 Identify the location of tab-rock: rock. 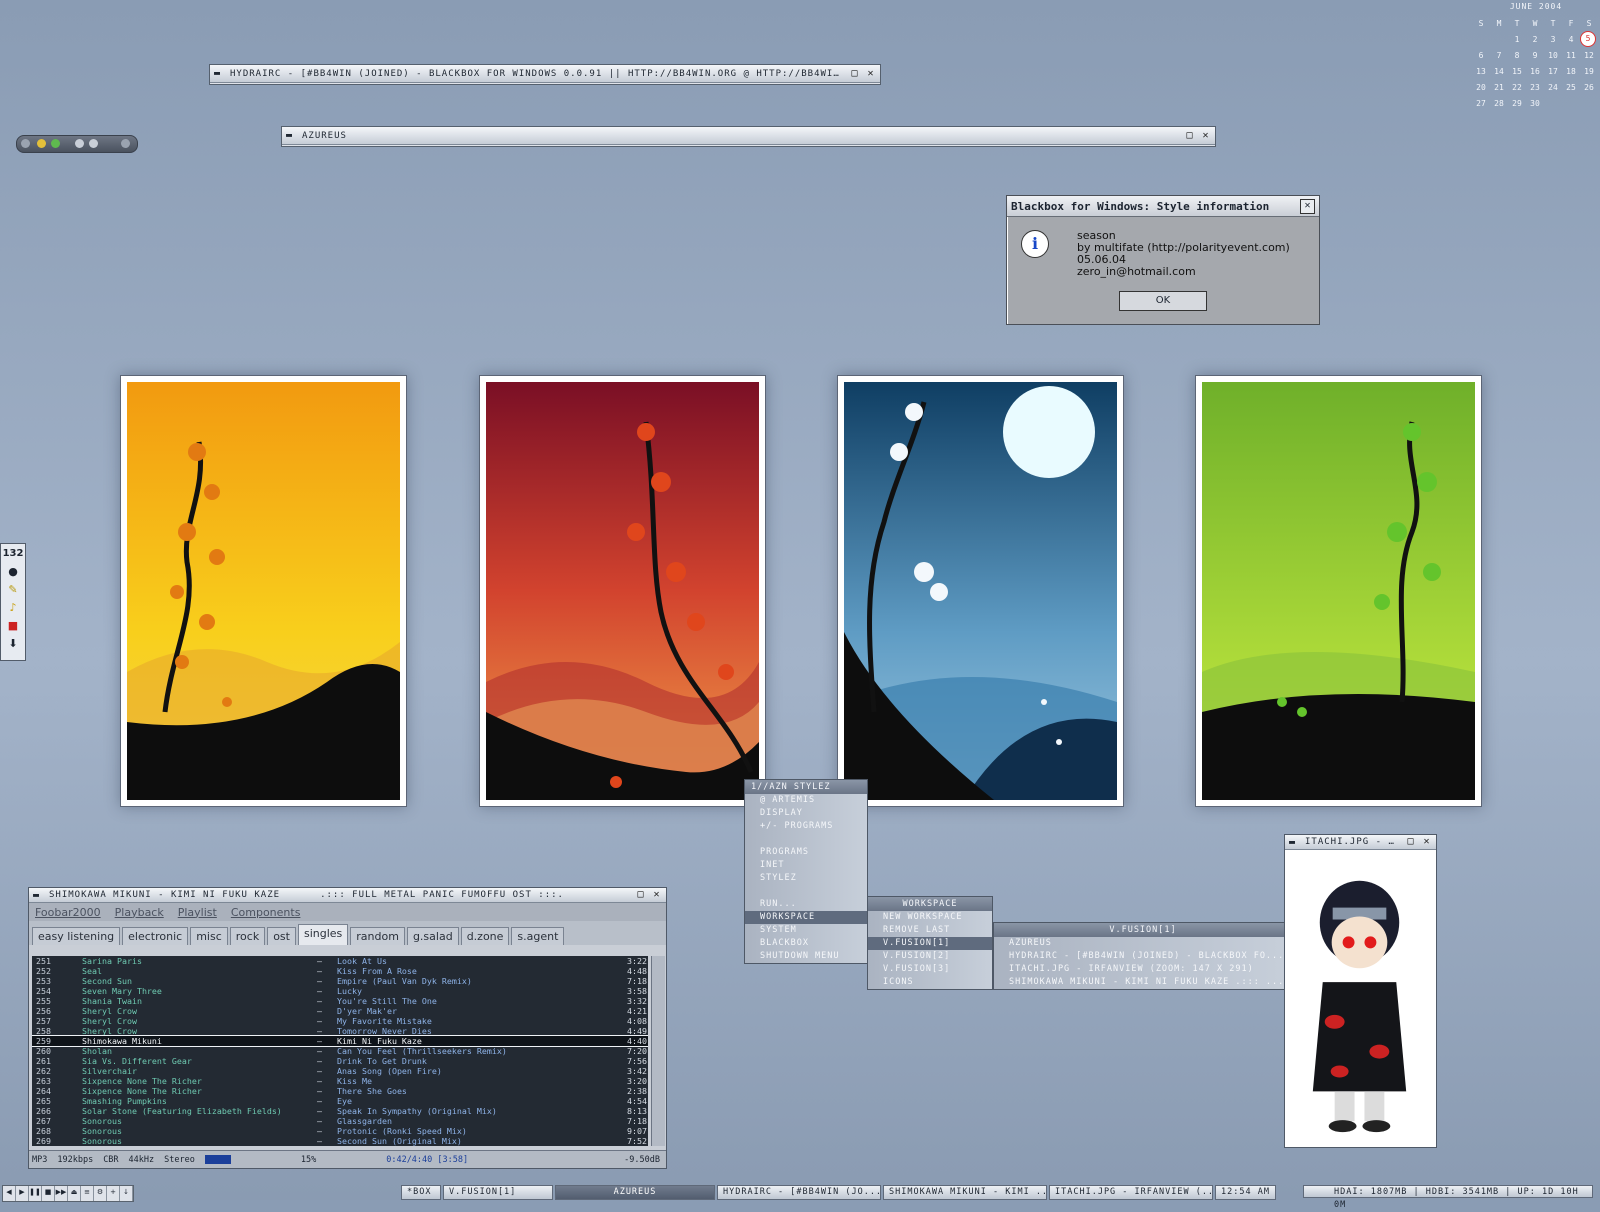
(247, 936).